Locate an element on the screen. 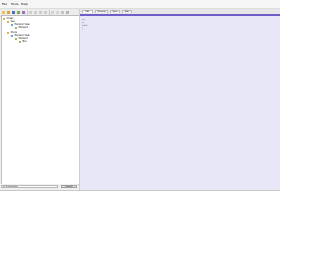 The width and height of the screenshot is (320, 270). tree-item-box: Box is located at coordinates (23, 41).